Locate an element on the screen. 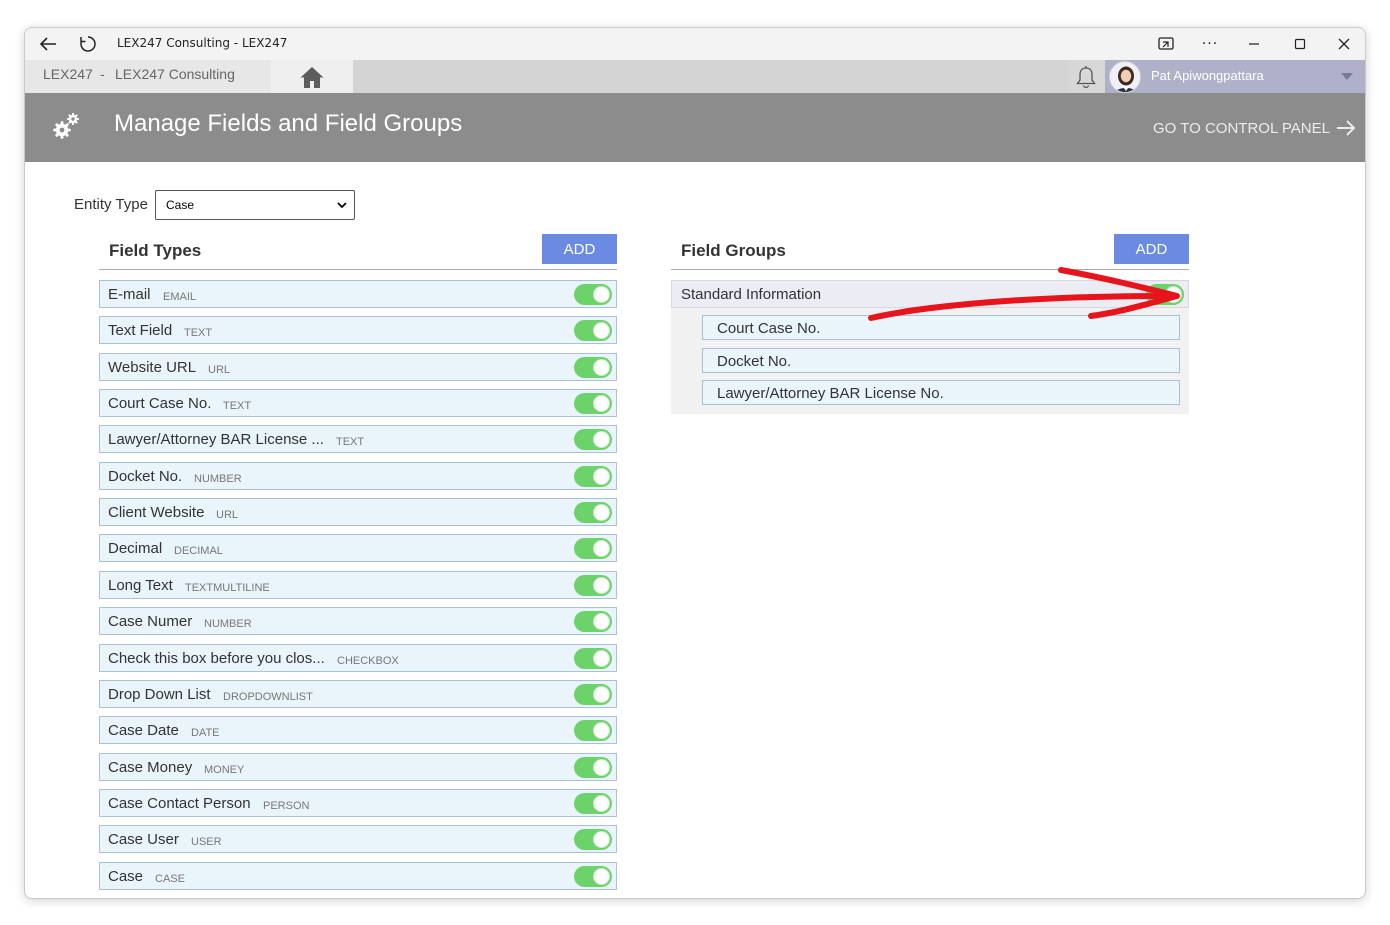  field-type-row: Case Contact Person PERSON is located at coordinates (358, 803).